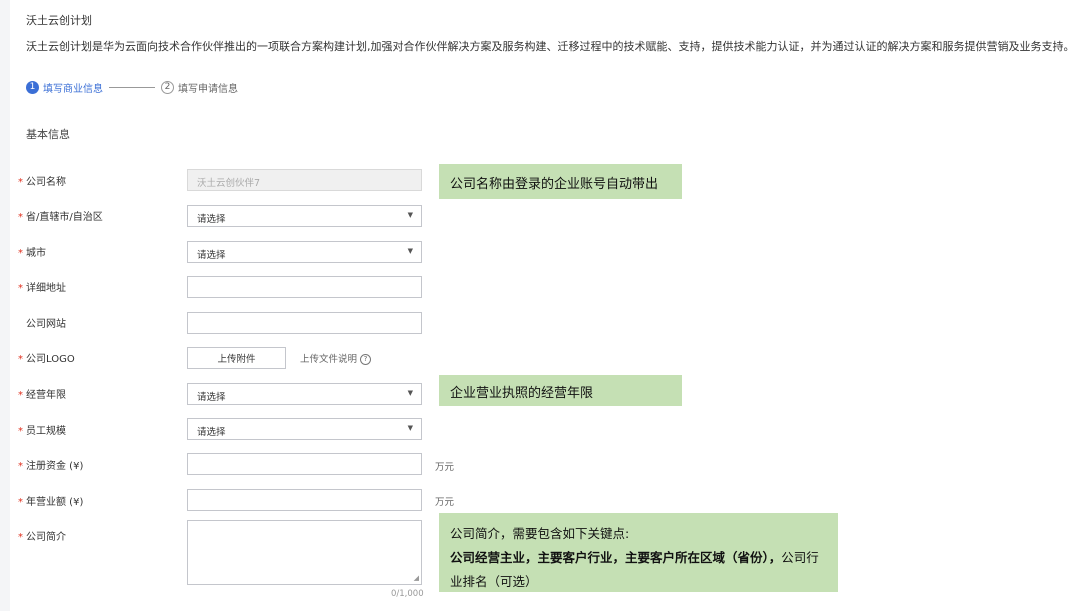 The height and width of the screenshot is (611, 1080). What do you see at coordinates (366, 359) in the screenshot?
I see `help-icon: ?` at bounding box center [366, 359].